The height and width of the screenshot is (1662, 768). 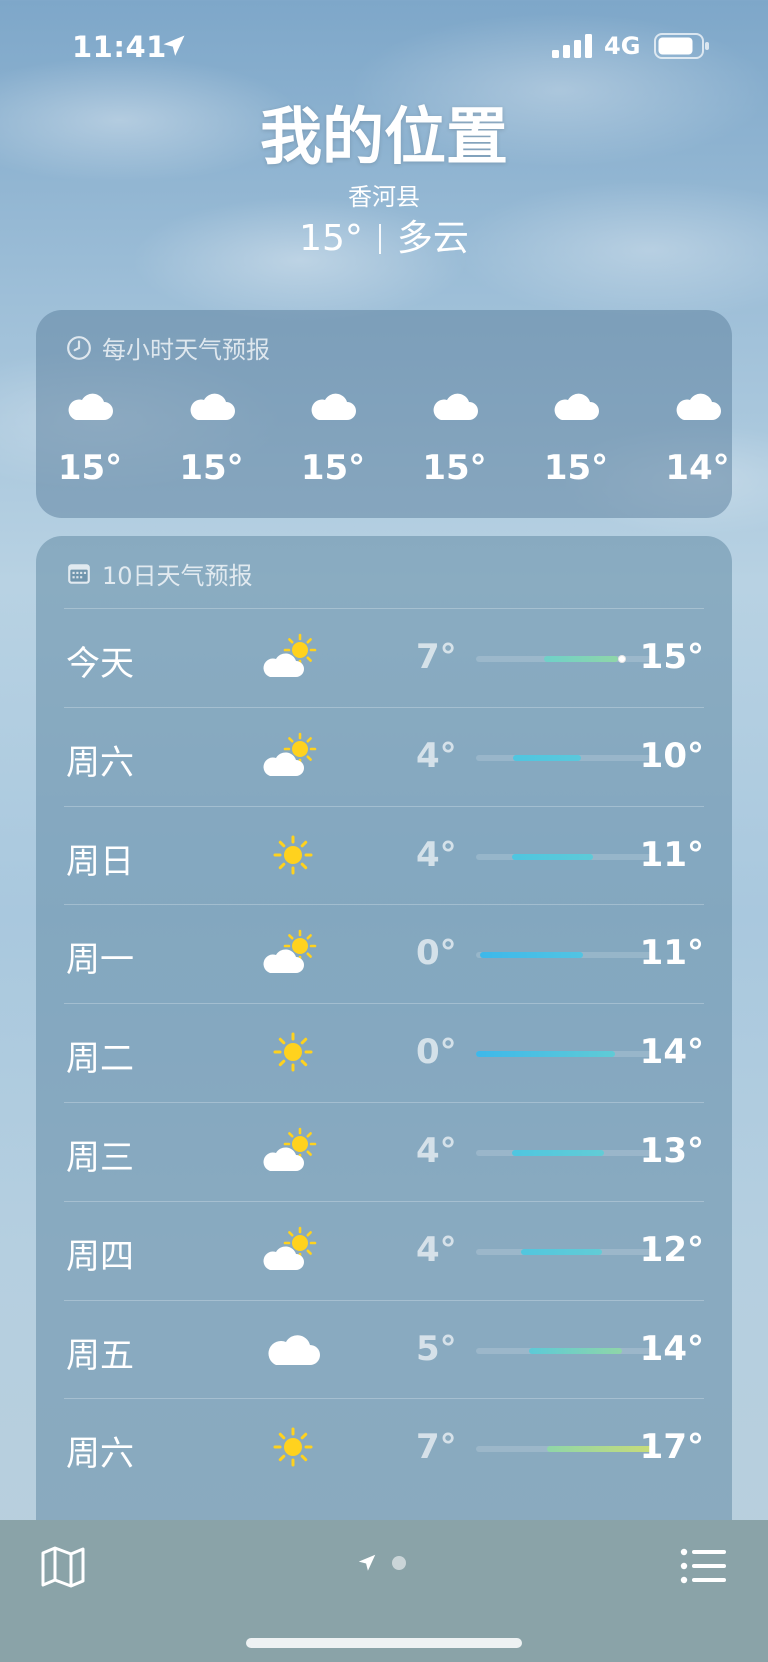 I want to click on hourly-title-text: 每小时天气预报, so click(x=186, y=350).